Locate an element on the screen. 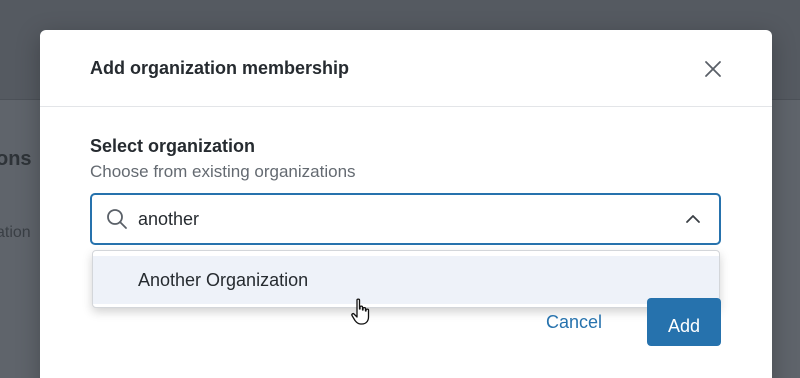 The image size is (800, 378). background-heading: ons is located at coordinates (16, 159).